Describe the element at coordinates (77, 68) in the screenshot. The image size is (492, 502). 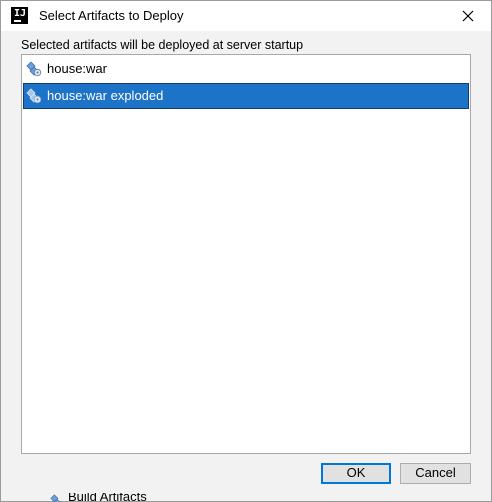
I see `artifact-label: house:war` at that location.